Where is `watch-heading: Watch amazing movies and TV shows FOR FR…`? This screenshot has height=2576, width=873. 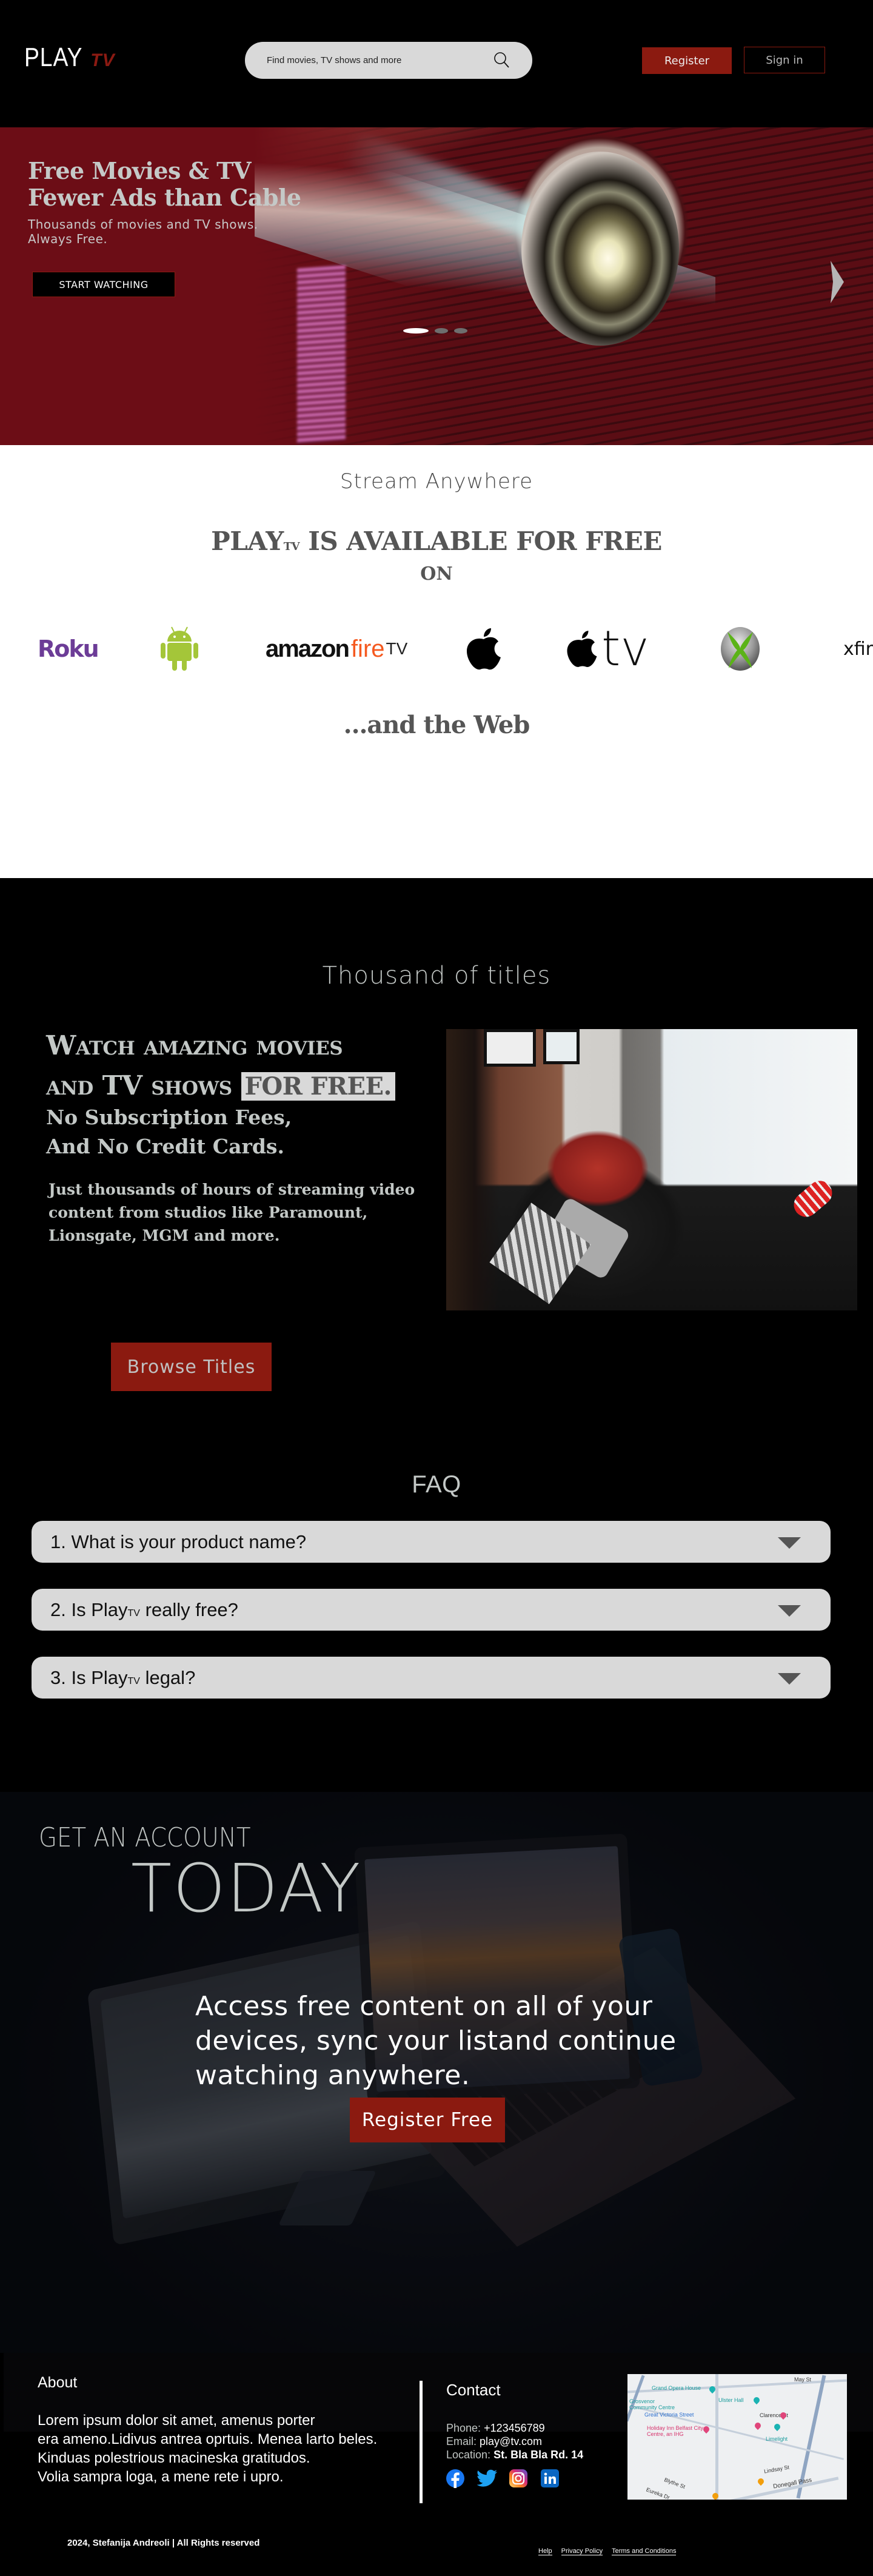
watch-heading: Watch amazing movies and TV shows FOR FR… is located at coordinates (240, 1066).